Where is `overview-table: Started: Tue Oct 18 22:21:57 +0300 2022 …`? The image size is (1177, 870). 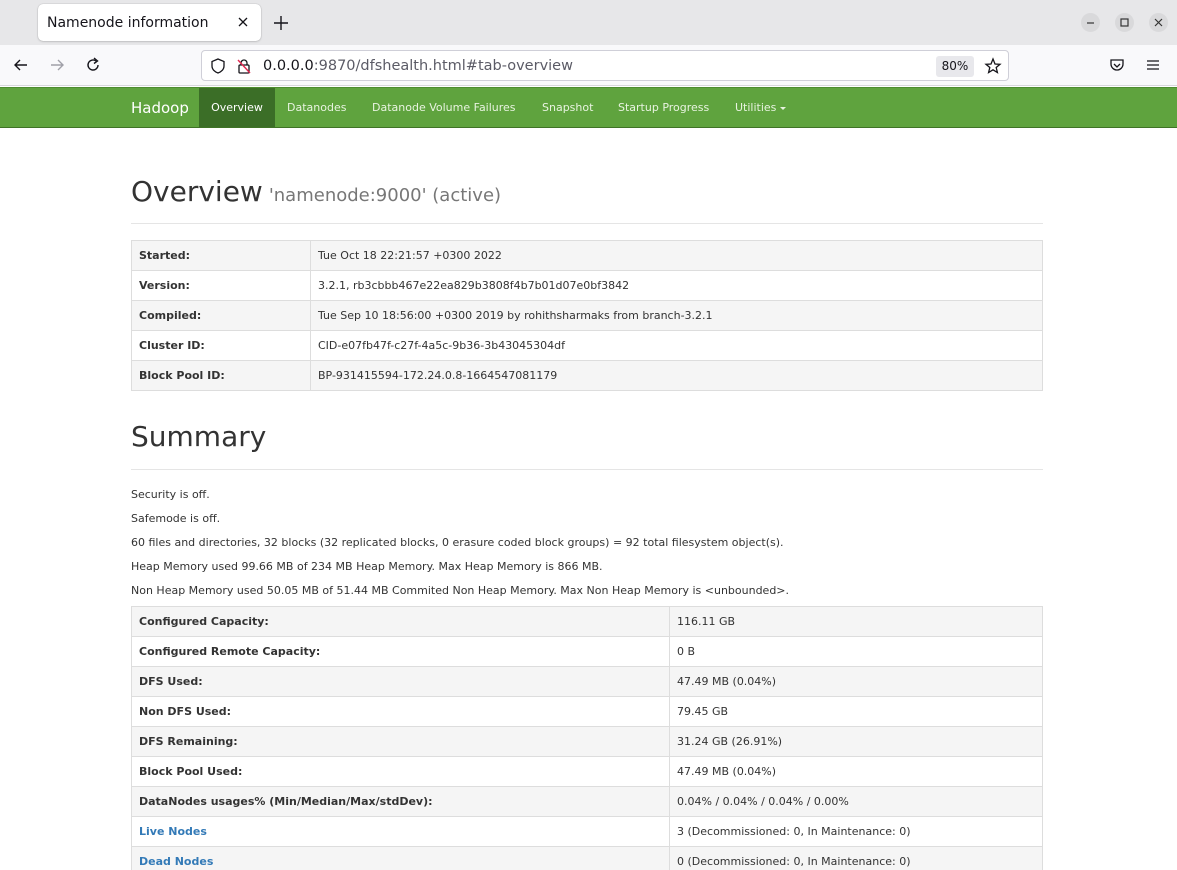
overview-table: Started: Tue Oct 18 22:21:57 +0300 2022 … is located at coordinates (587, 315).